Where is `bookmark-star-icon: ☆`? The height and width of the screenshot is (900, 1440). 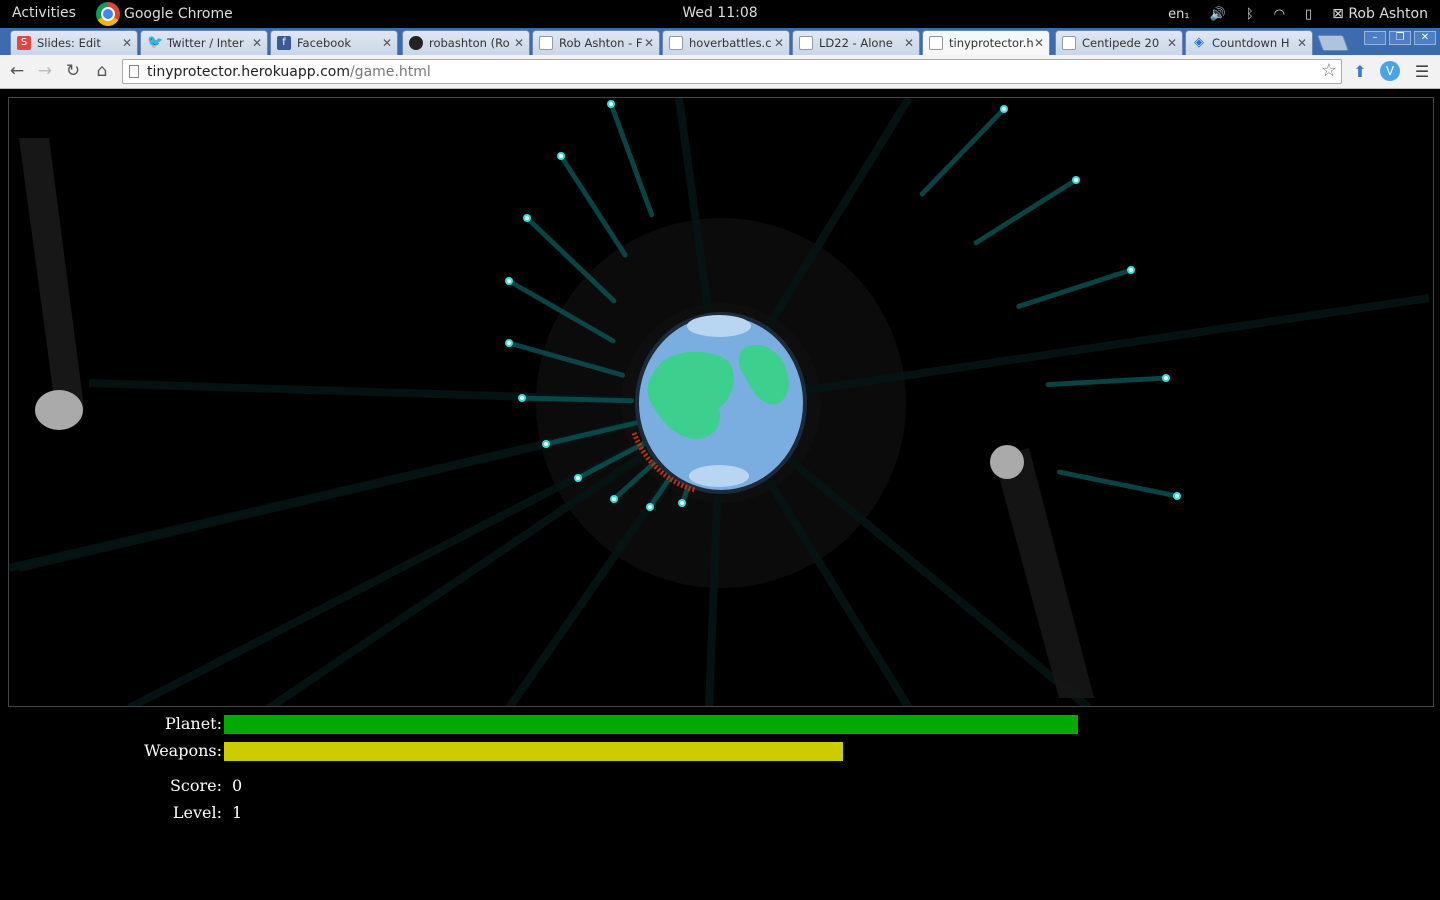
bookmark-star-icon: ☆ is located at coordinates (1329, 70).